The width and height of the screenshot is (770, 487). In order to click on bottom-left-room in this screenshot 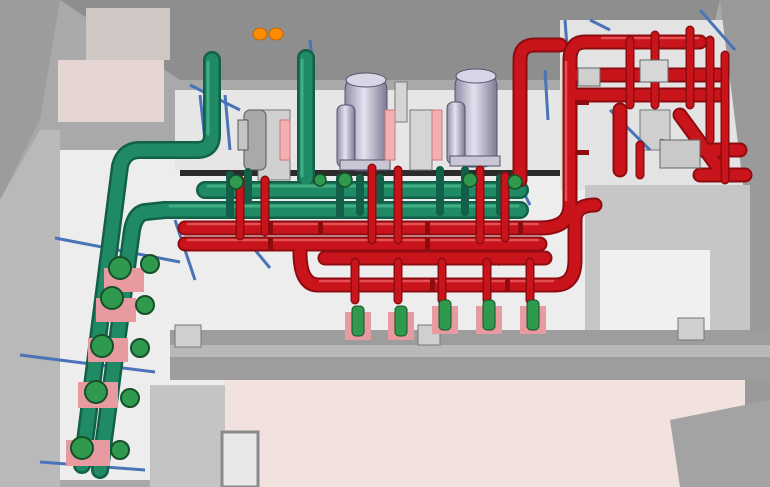, I will do `click(187, 436)`.